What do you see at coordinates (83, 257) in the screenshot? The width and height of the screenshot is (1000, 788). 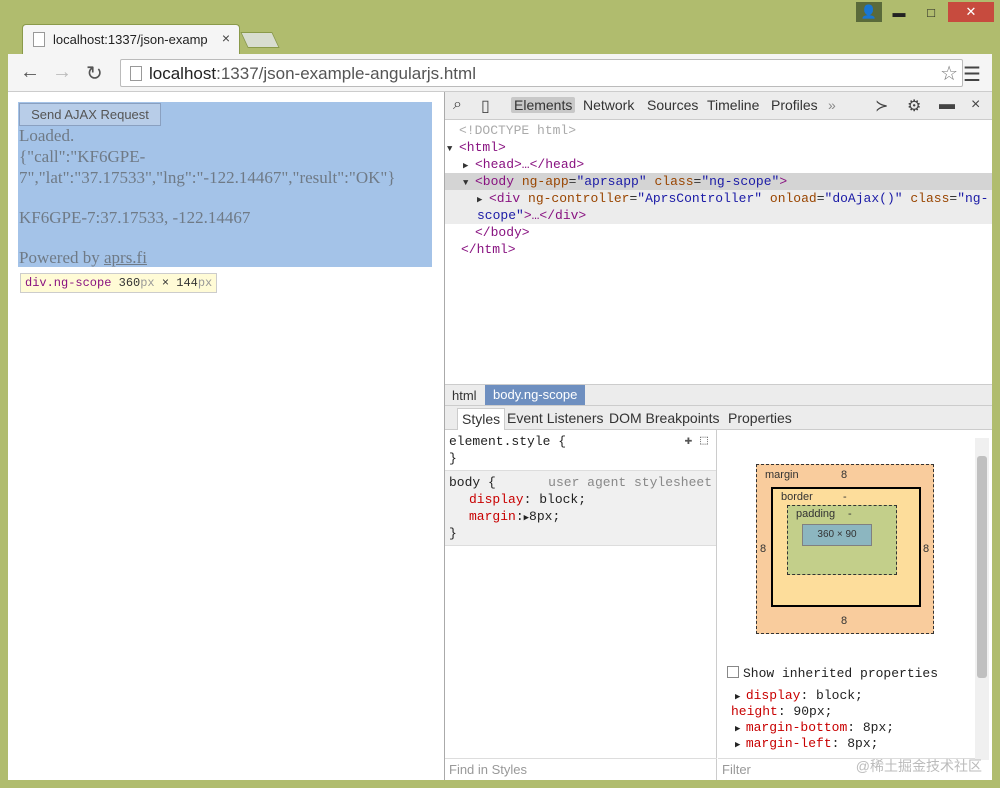 I see `powered-by: Powered by aprs.fi` at bounding box center [83, 257].